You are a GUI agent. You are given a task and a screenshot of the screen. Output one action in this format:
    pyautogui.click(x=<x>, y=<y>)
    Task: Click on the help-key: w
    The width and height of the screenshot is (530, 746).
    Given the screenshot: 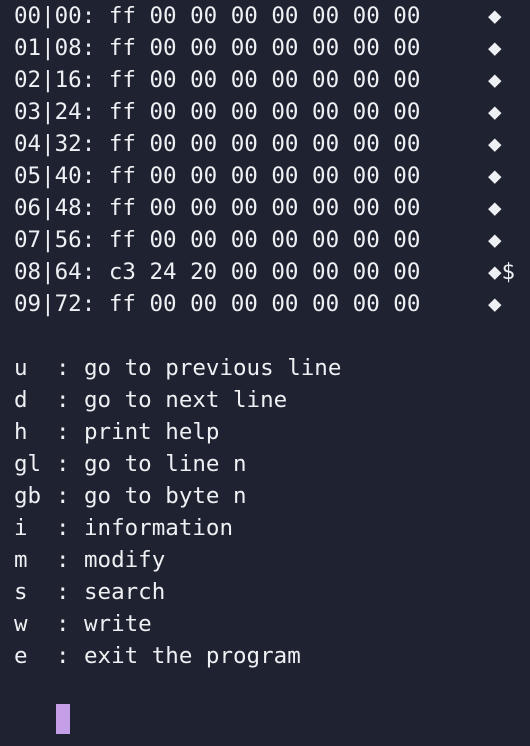 What is the action you would take?
    pyautogui.click(x=21, y=624)
    